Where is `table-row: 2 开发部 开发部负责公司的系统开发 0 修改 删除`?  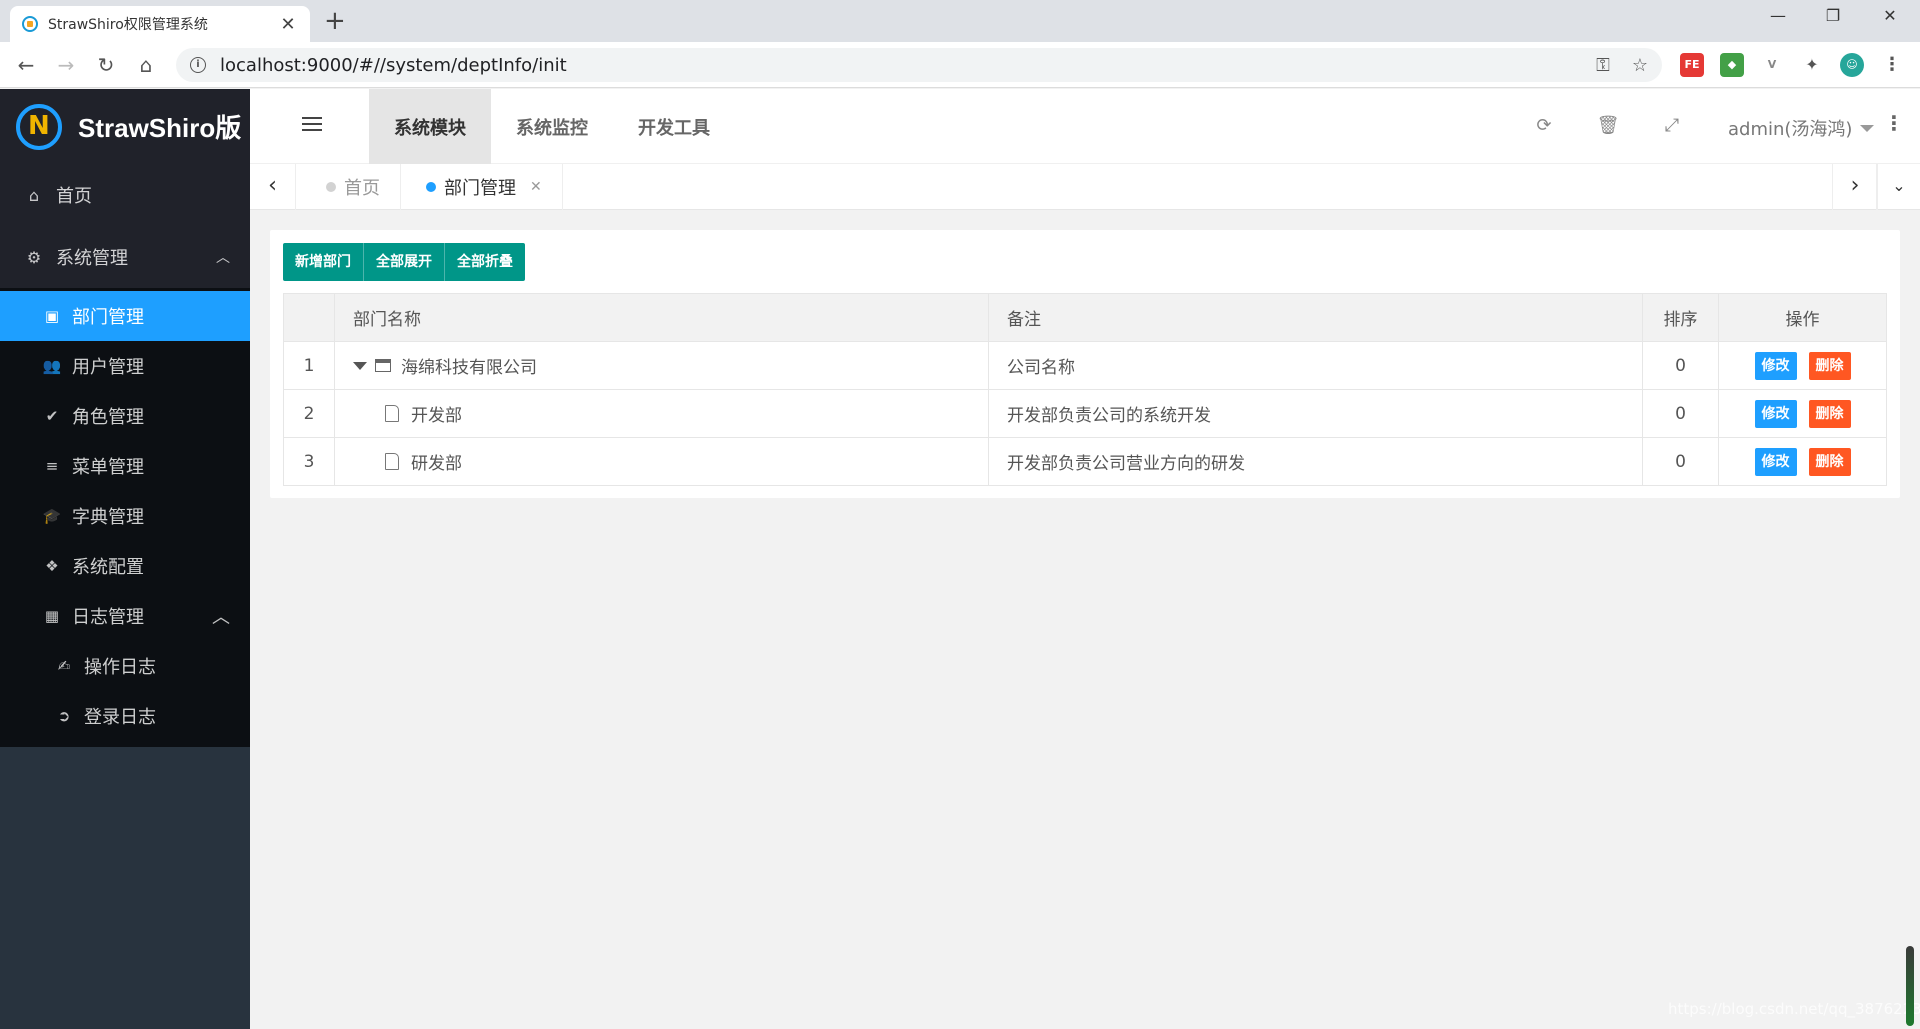
table-row: 2 开发部 开发部负责公司的系统开发 0 修改 删除 is located at coordinates (1085, 413).